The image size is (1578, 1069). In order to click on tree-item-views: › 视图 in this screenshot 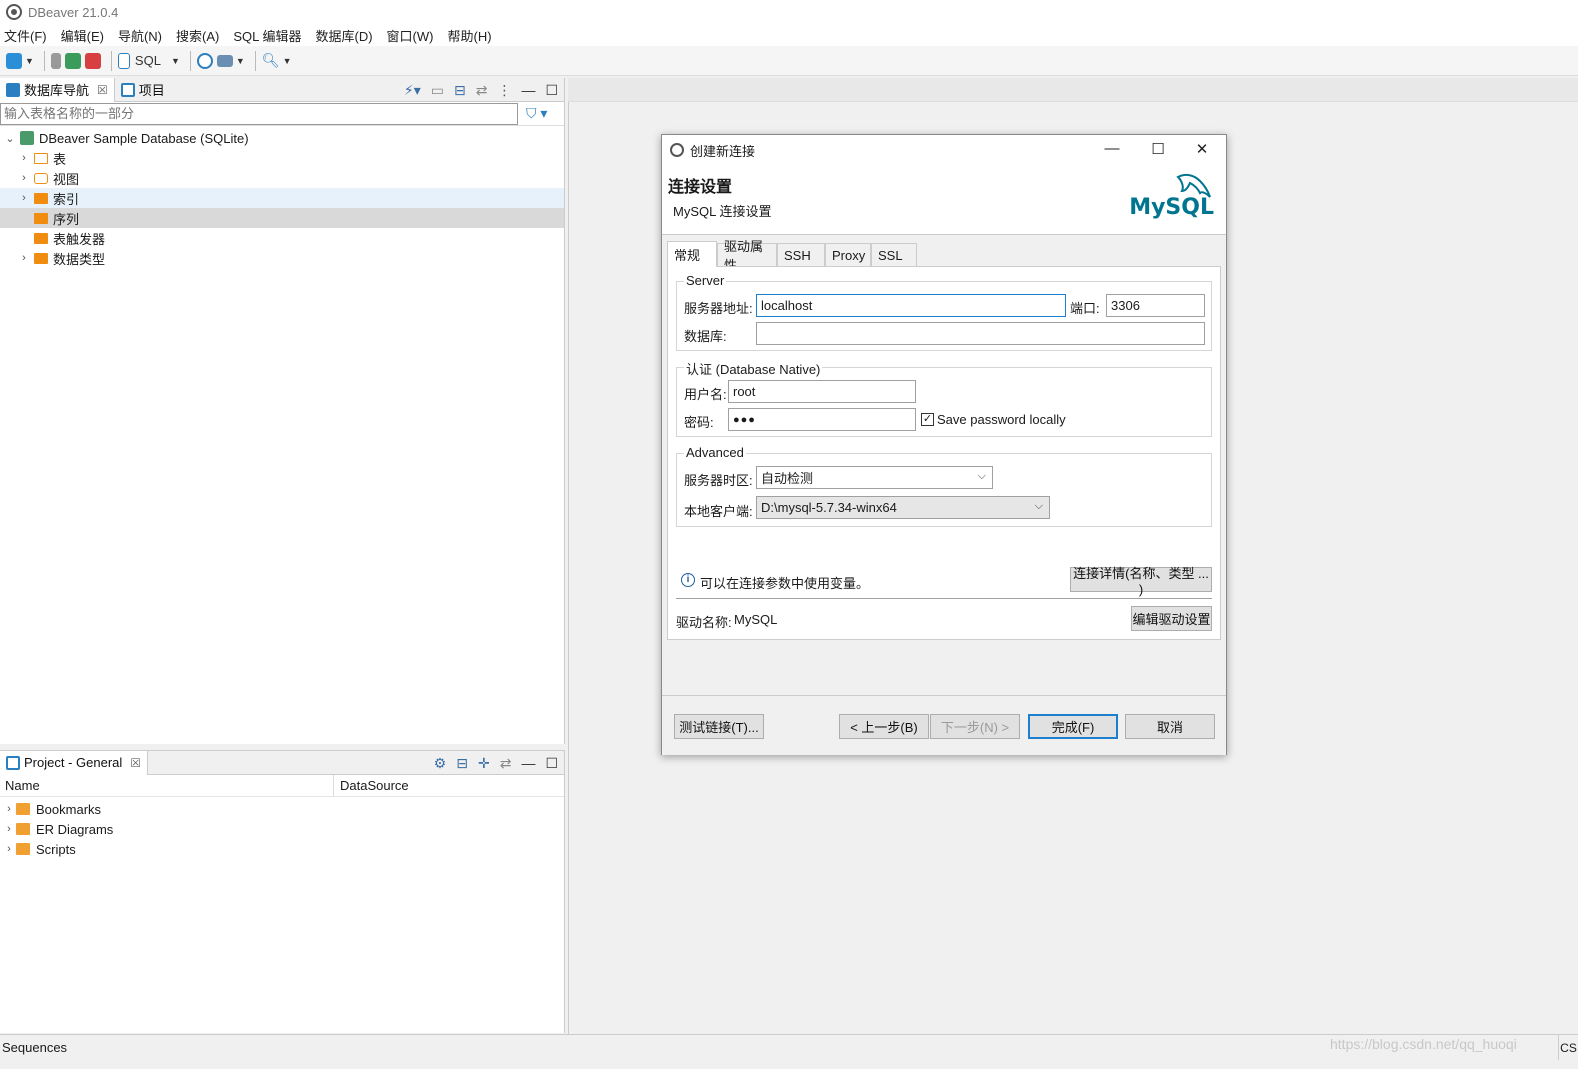, I will do `click(282, 178)`.